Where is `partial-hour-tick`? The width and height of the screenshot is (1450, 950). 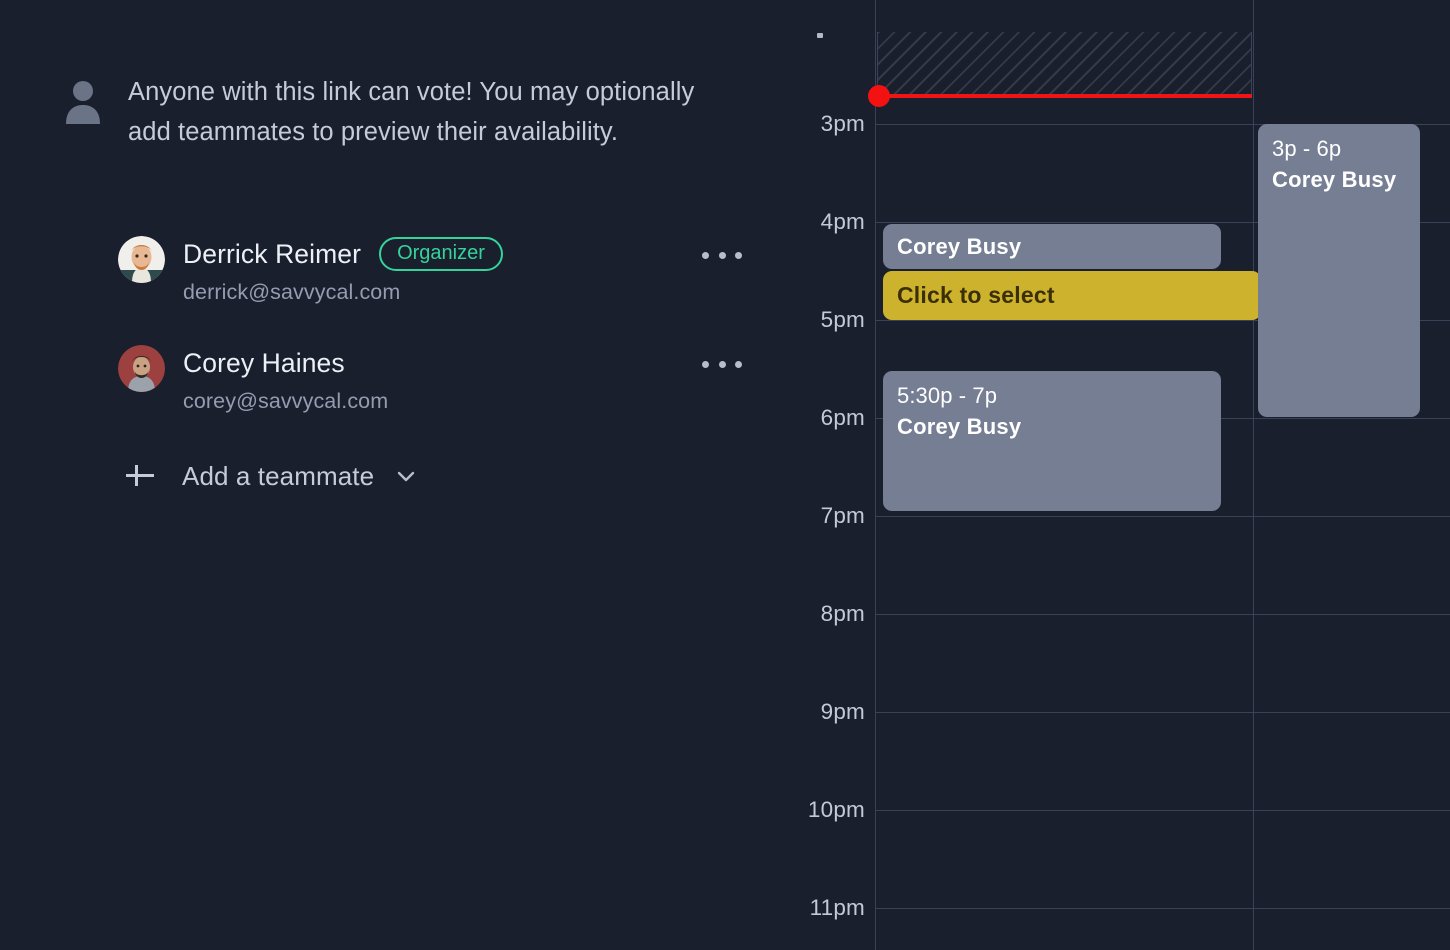 partial-hour-tick is located at coordinates (820, 35).